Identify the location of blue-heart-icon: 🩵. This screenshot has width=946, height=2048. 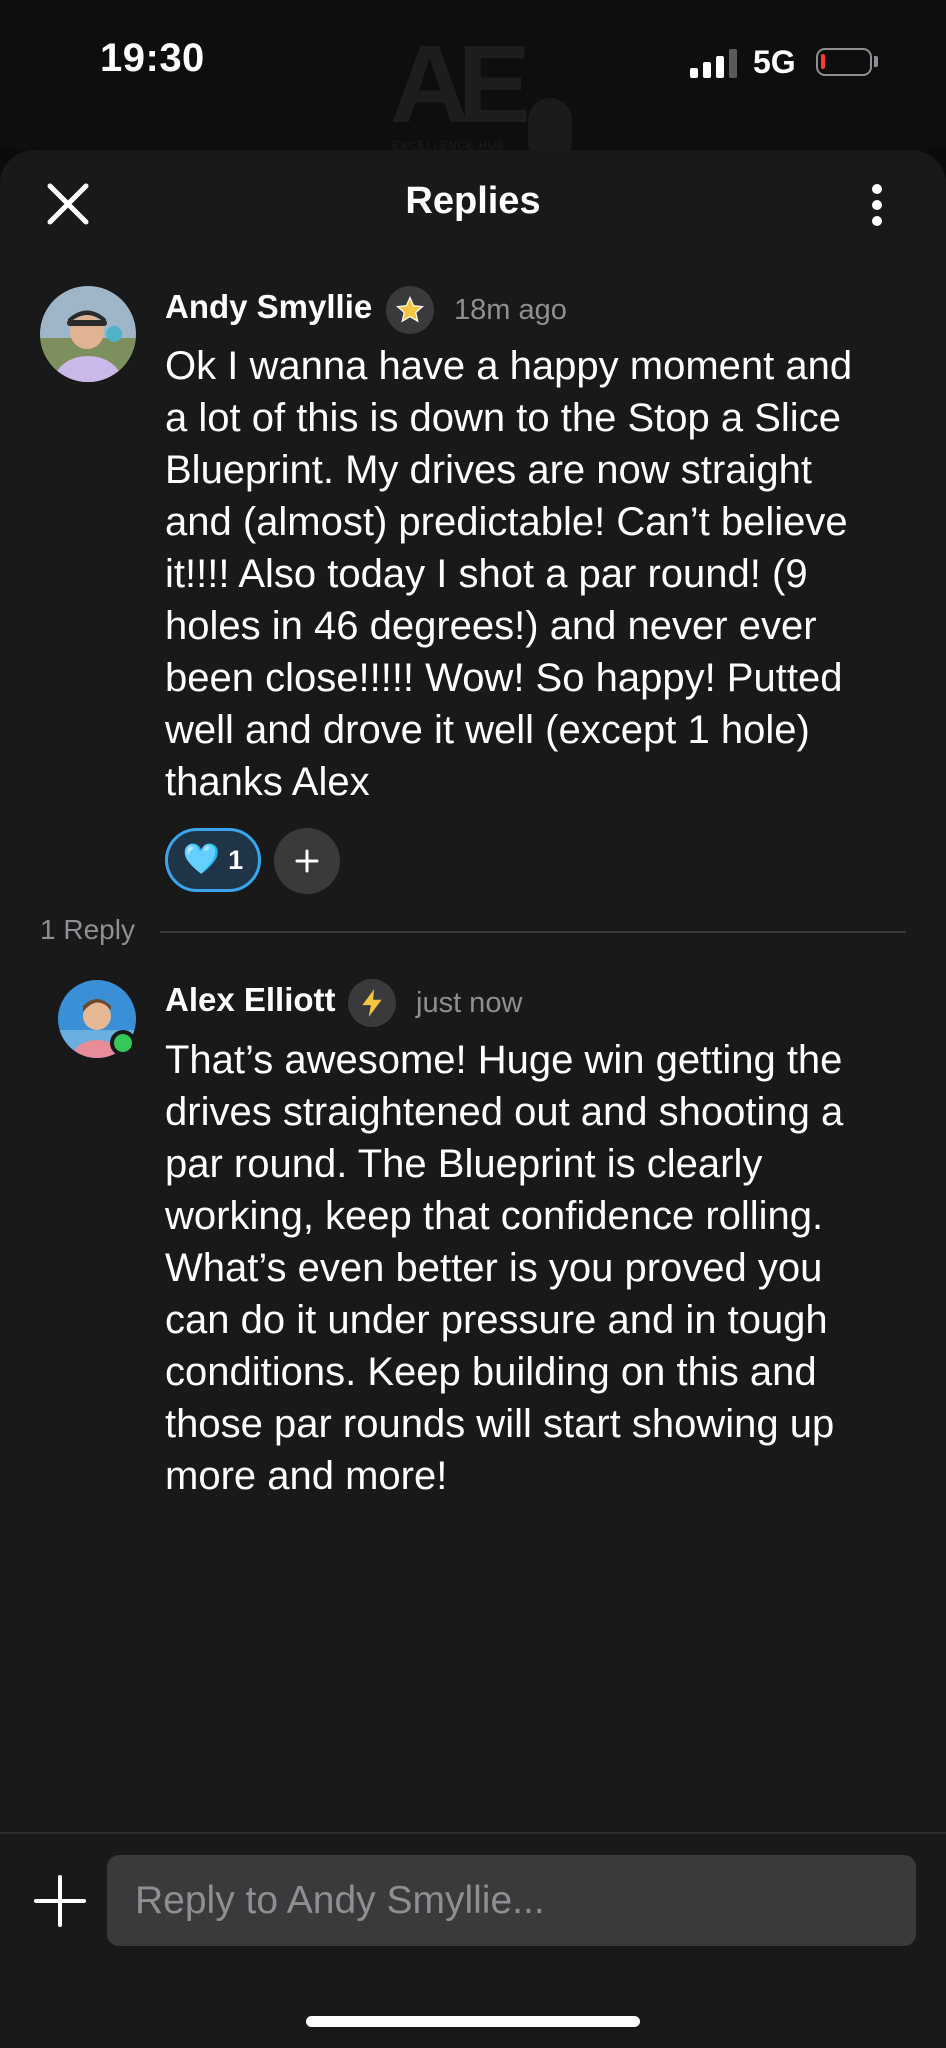
(201, 859).